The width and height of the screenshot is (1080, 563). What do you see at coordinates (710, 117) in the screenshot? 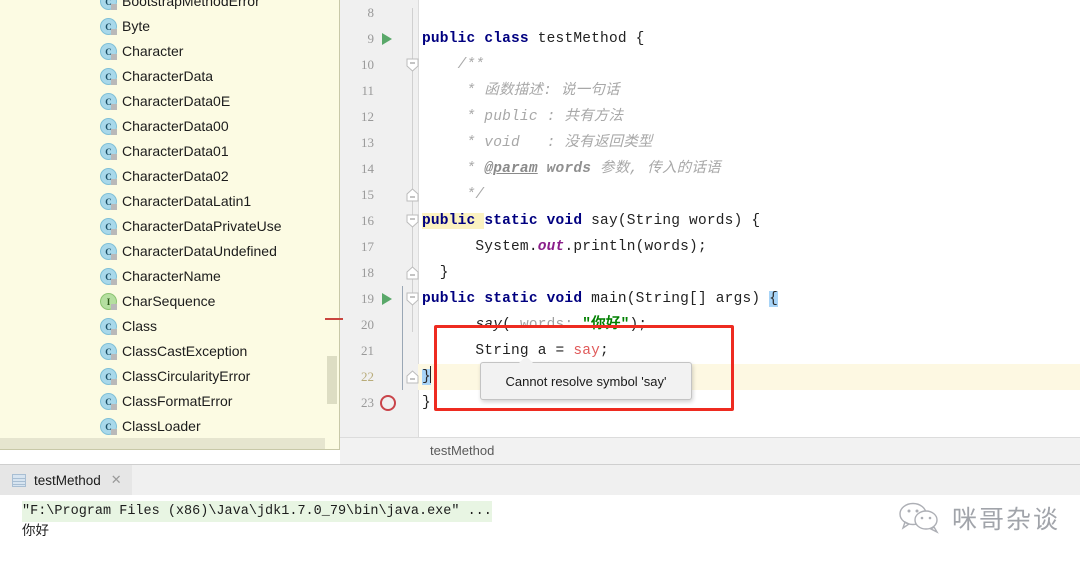
I see `code-line-12: 12 * public : 共有方法` at bounding box center [710, 117].